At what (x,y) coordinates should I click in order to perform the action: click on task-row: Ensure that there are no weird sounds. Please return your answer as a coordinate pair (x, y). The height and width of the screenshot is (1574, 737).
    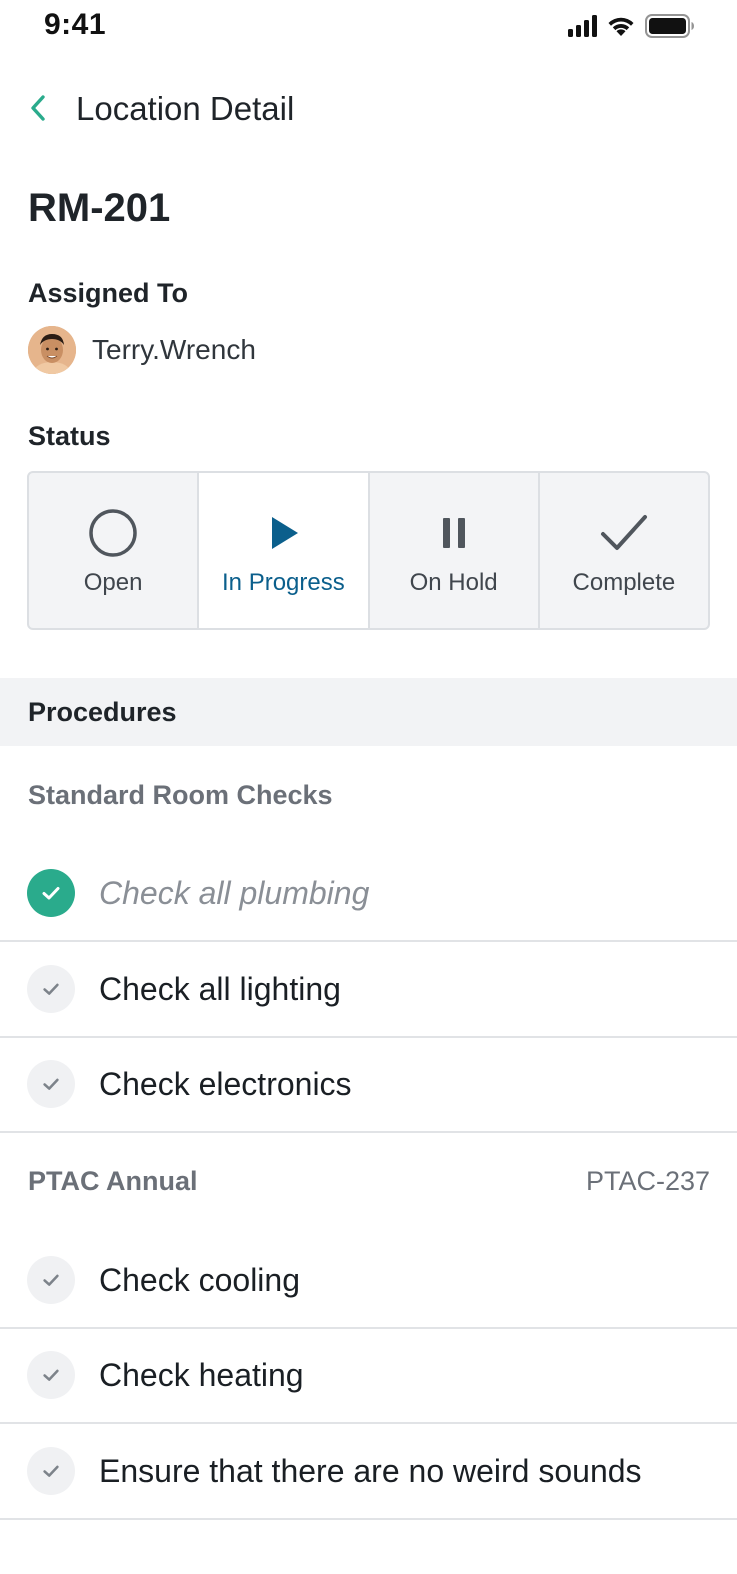
    Looking at the image, I should click on (368, 1472).